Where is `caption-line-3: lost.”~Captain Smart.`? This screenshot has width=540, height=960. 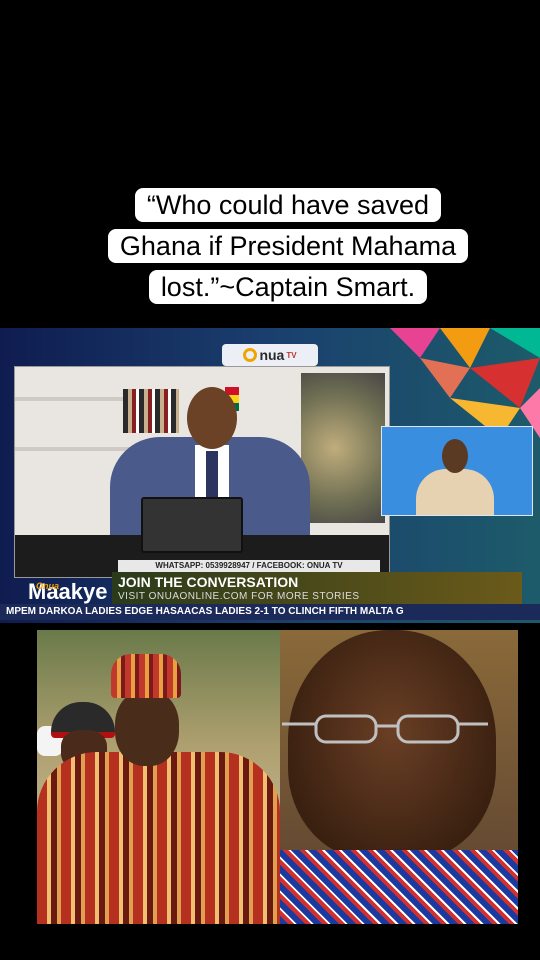 caption-line-3: lost.”~Captain Smart. is located at coordinates (288, 287).